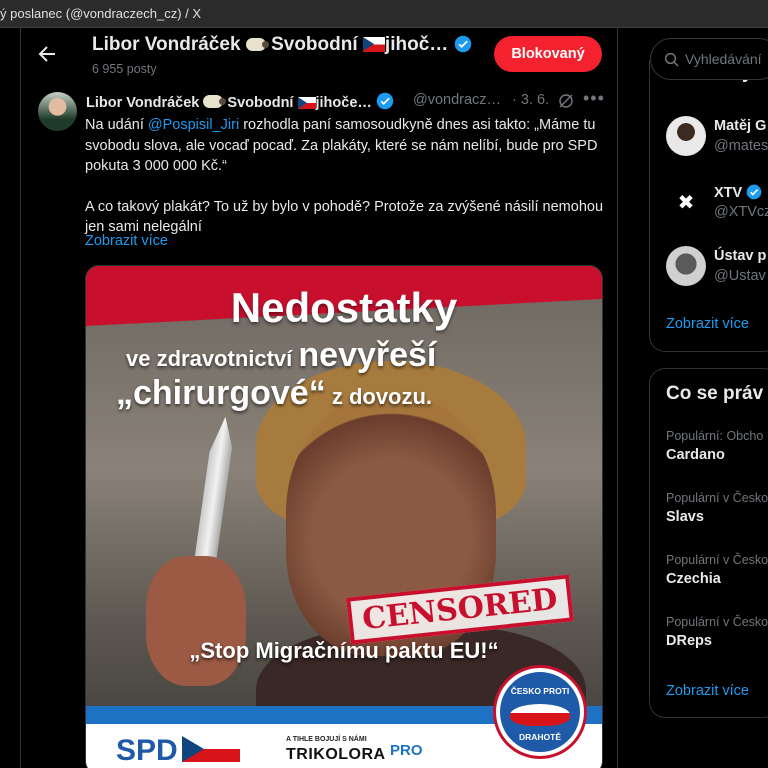 The width and height of the screenshot is (768, 768). What do you see at coordinates (741, 212) in the screenshot?
I see `who-handle: @XTVcz` at bounding box center [741, 212].